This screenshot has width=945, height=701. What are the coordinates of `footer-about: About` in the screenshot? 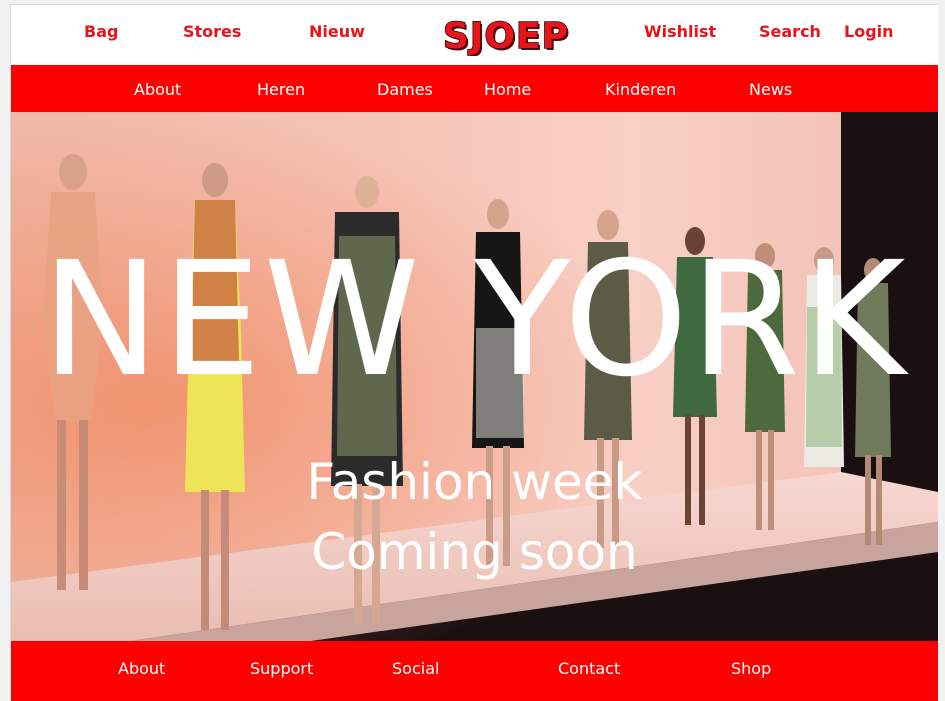 It's located at (141, 668).